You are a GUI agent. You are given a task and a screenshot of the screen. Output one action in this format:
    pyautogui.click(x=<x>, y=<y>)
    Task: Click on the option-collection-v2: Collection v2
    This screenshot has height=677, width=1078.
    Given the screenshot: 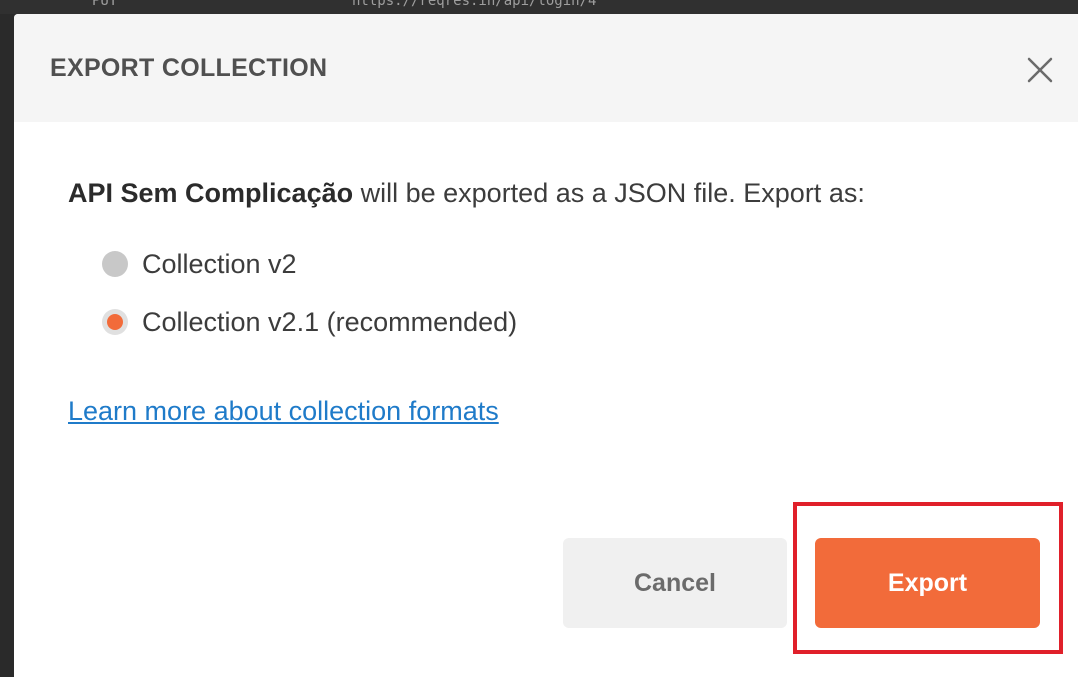 What is the action you would take?
    pyautogui.click(x=199, y=264)
    